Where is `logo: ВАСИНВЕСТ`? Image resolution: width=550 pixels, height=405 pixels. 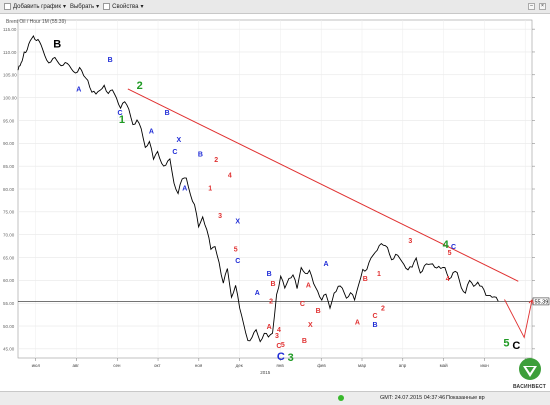
logo: ВАСИНВЕСТ is located at coordinates (530, 373).